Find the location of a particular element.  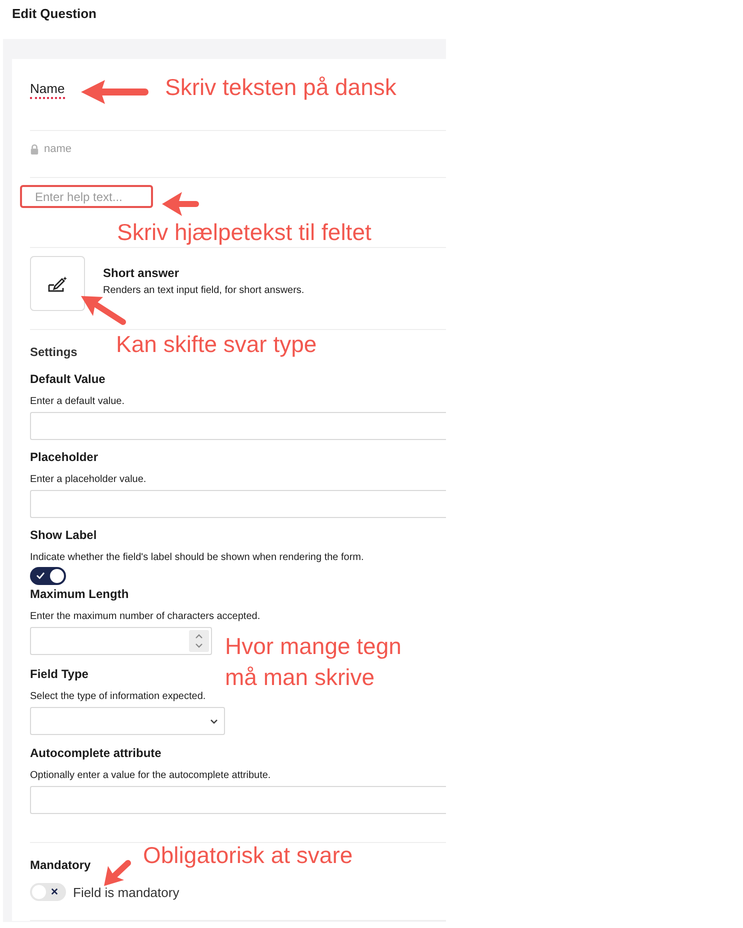

setting-label: Field Type is located at coordinates (59, 674).